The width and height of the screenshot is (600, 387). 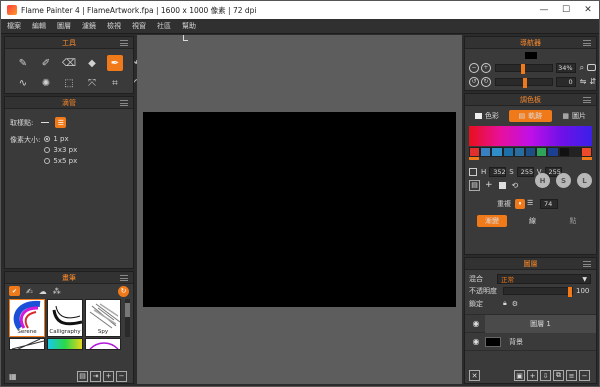 I want to click on rotate-left-icon: ↺, so click(x=474, y=81).